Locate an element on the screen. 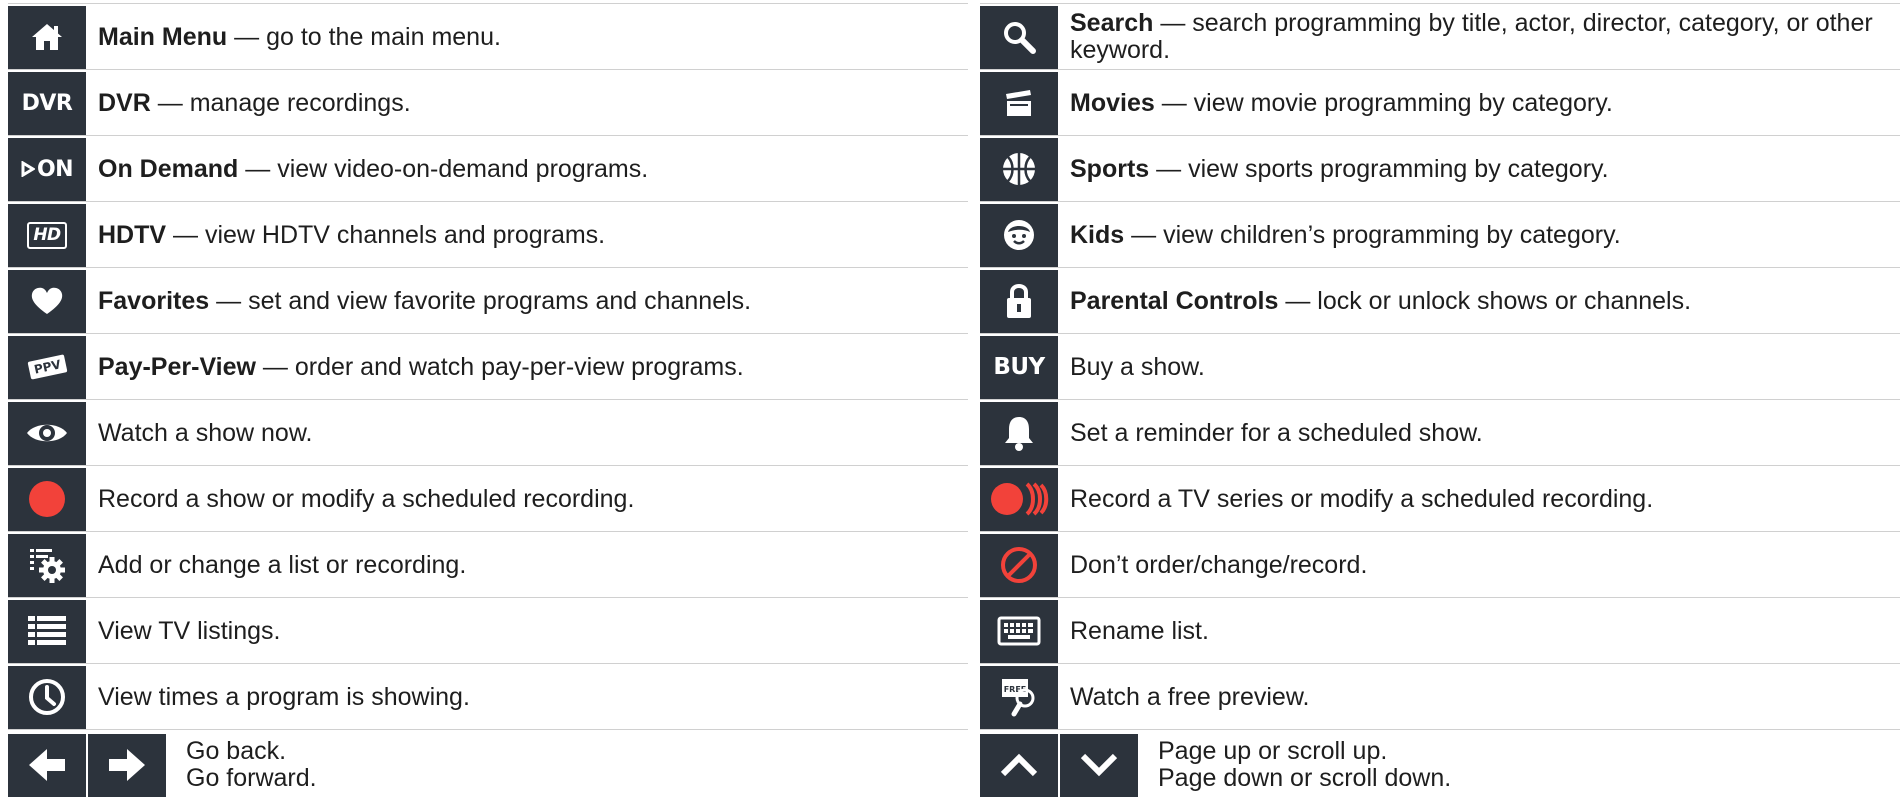  legend-description: Watch a show now. is located at coordinates (205, 432).